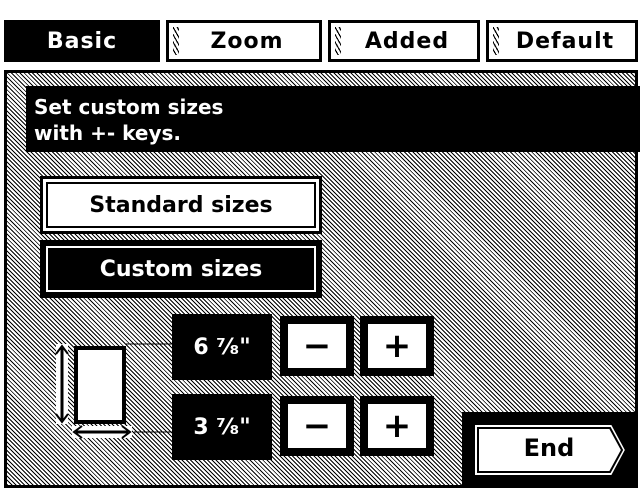 Image resolution: width=642 pixels, height=495 pixels. I want to click on width-size-value: 3 ⁷⁄₈", so click(222, 427).